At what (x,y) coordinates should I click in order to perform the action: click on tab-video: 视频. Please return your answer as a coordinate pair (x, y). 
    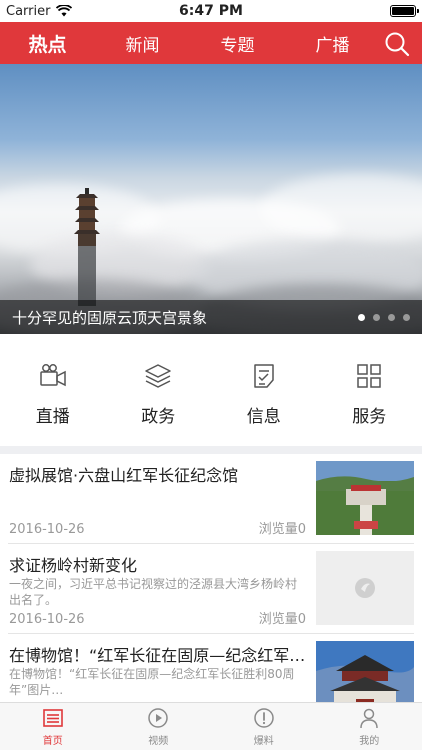
    Looking at the image, I should click on (159, 726).